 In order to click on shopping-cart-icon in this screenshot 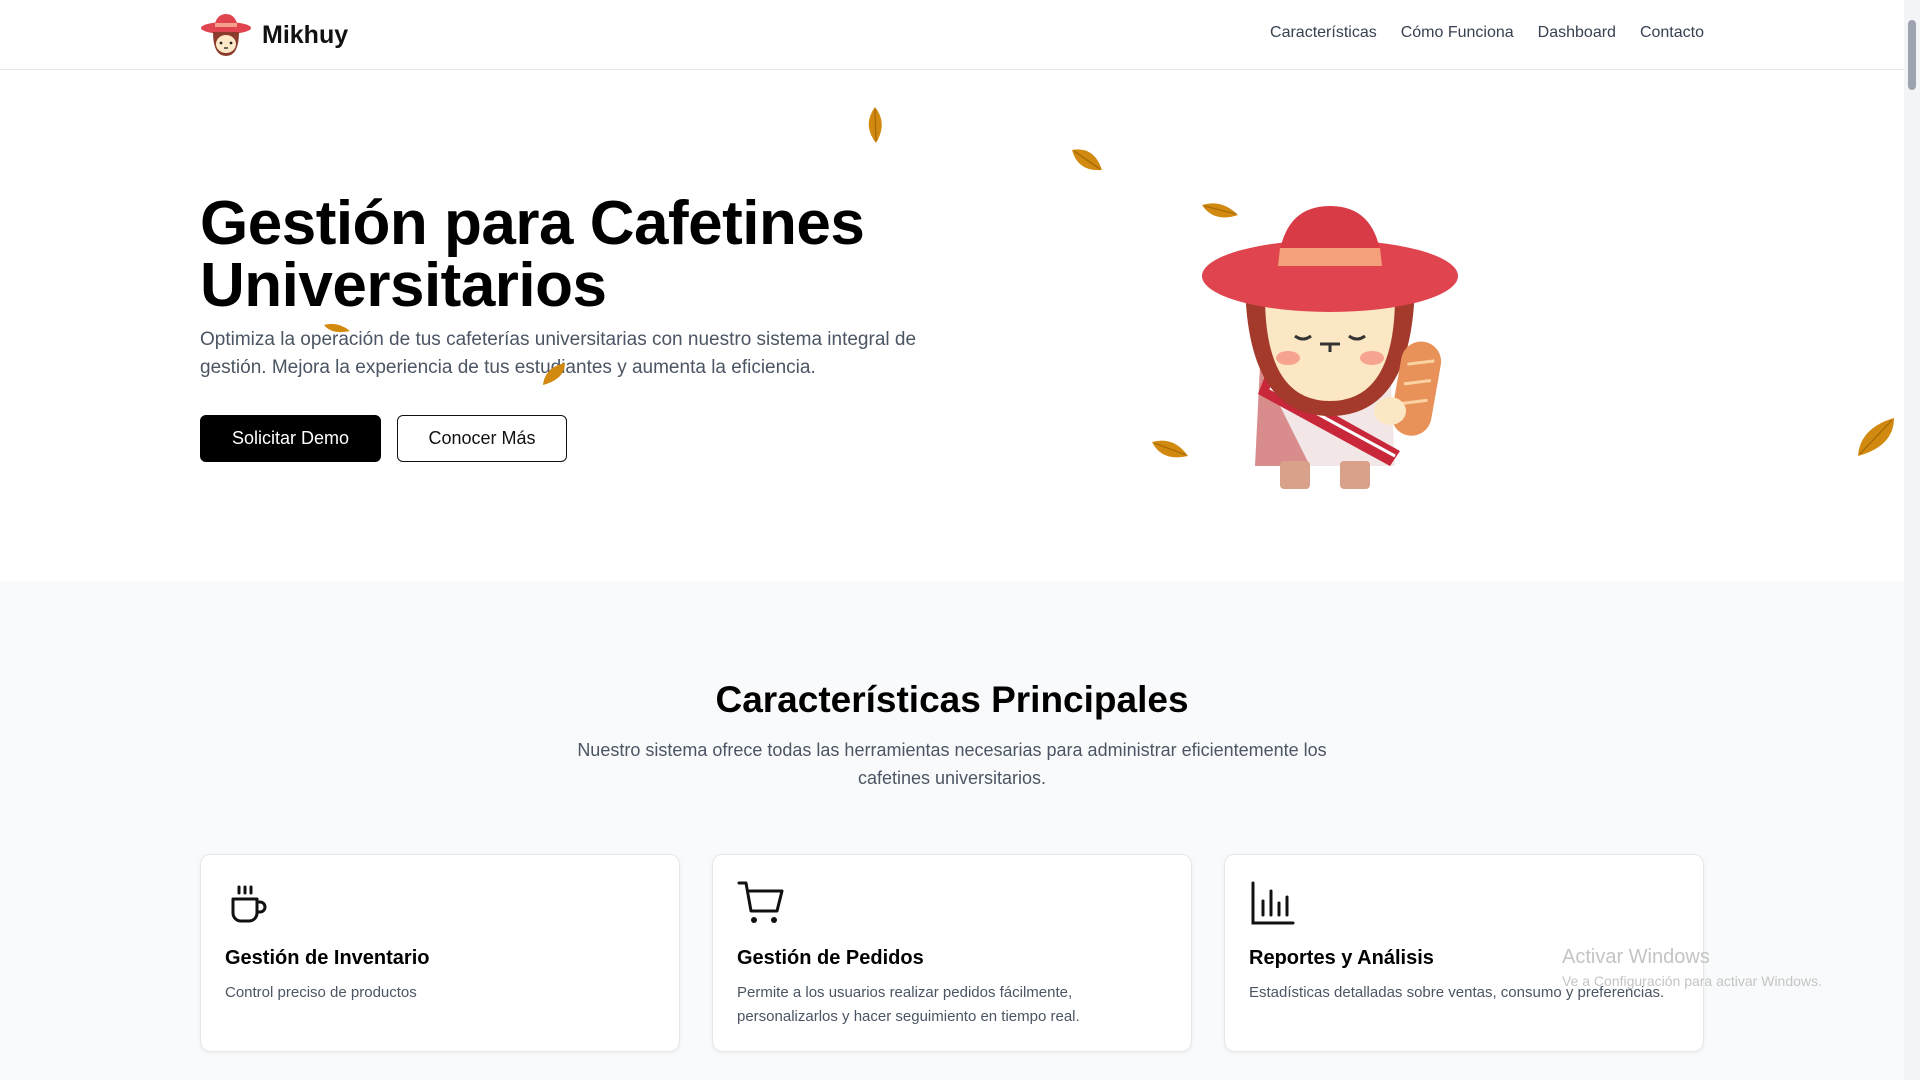, I will do `click(760, 902)`.